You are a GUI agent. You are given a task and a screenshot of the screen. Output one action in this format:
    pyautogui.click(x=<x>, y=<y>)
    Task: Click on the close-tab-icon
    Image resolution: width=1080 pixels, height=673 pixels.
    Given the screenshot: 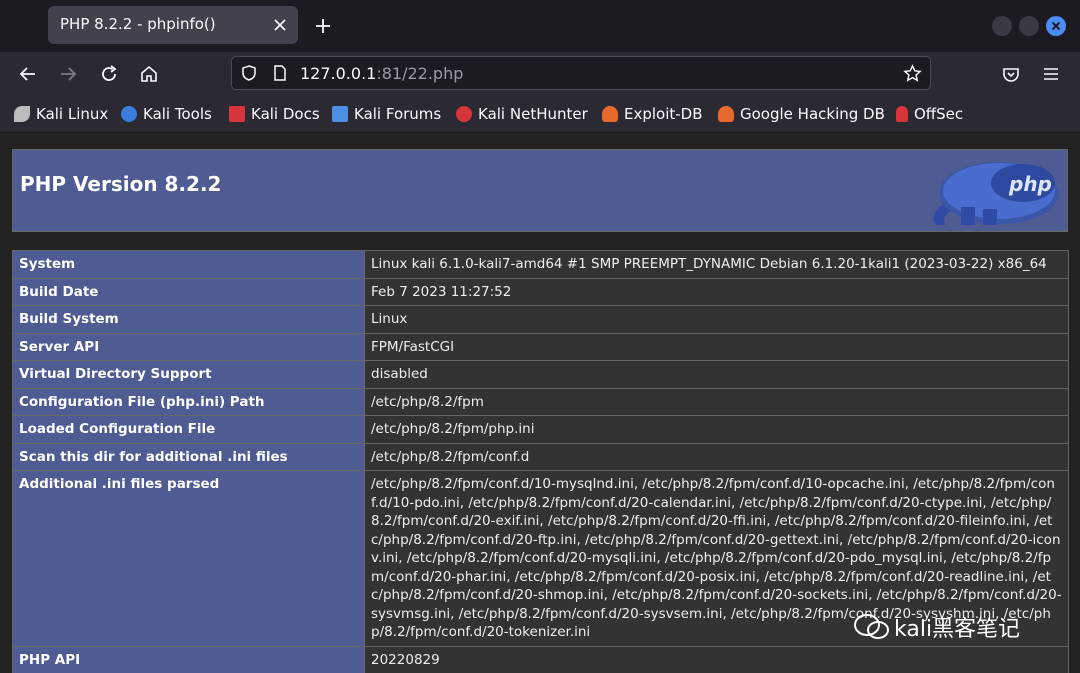 What is the action you would take?
    pyautogui.click(x=280, y=25)
    